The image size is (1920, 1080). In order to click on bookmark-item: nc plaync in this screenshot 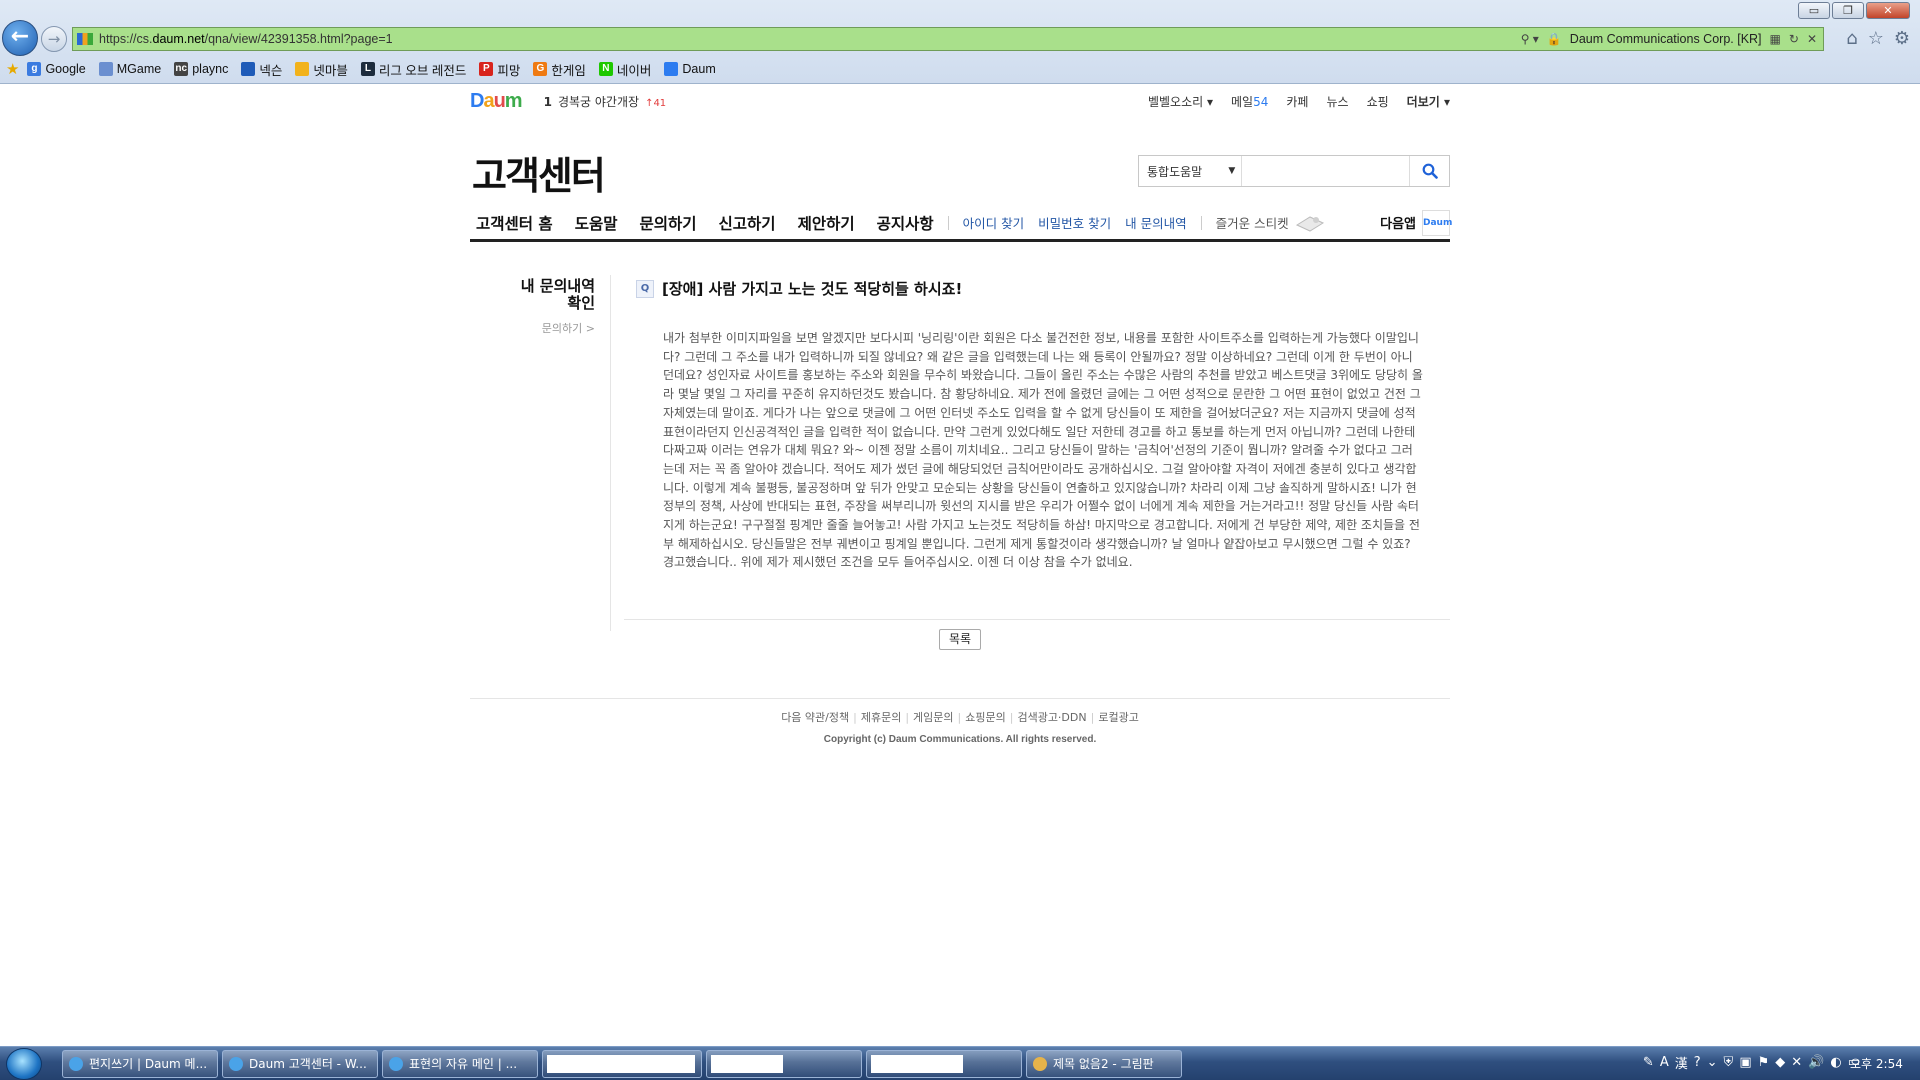, I will do `click(201, 69)`.